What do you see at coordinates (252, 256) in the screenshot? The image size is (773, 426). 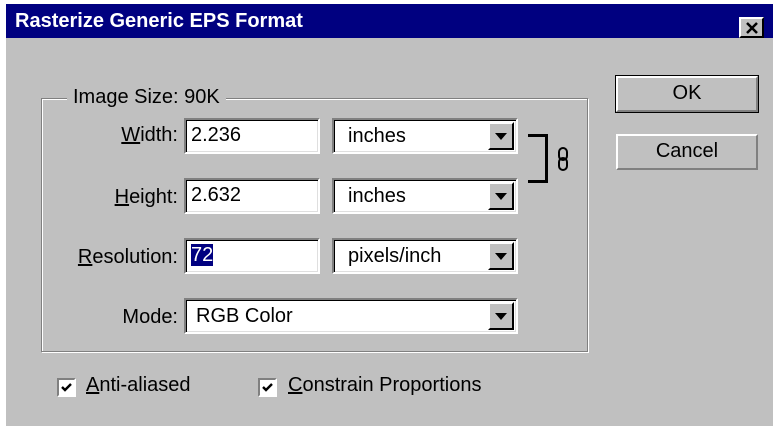 I see `resolution-input: 72` at bounding box center [252, 256].